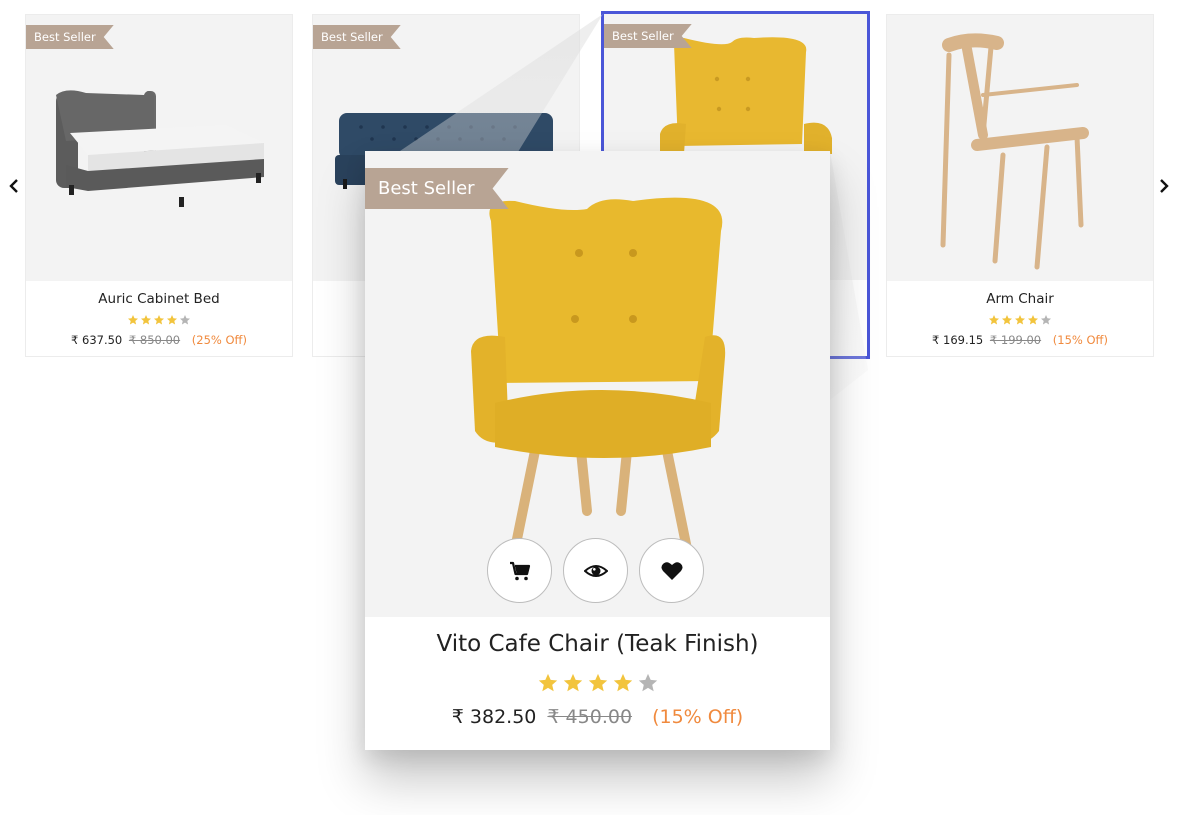 The width and height of the screenshot is (1183, 815). I want to click on price: ₹ 382.50, so click(494, 717).